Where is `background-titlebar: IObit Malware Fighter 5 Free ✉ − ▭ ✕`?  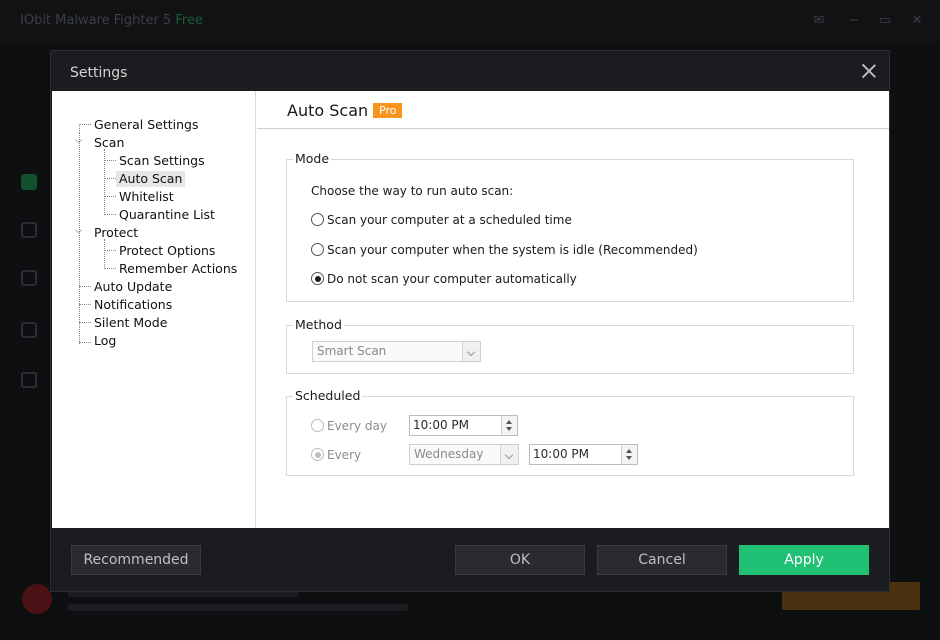 background-titlebar: IObit Malware Fighter 5 Free ✉ − ▭ ✕ is located at coordinates (470, 22).